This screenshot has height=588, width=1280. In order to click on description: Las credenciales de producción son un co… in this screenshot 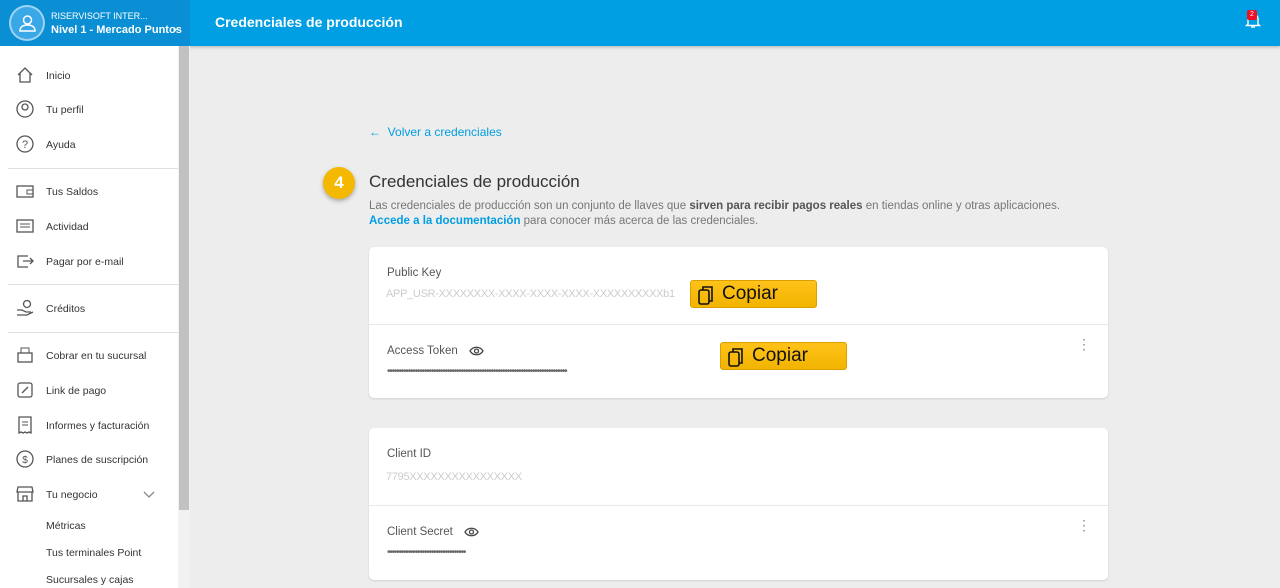, I will do `click(715, 213)`.